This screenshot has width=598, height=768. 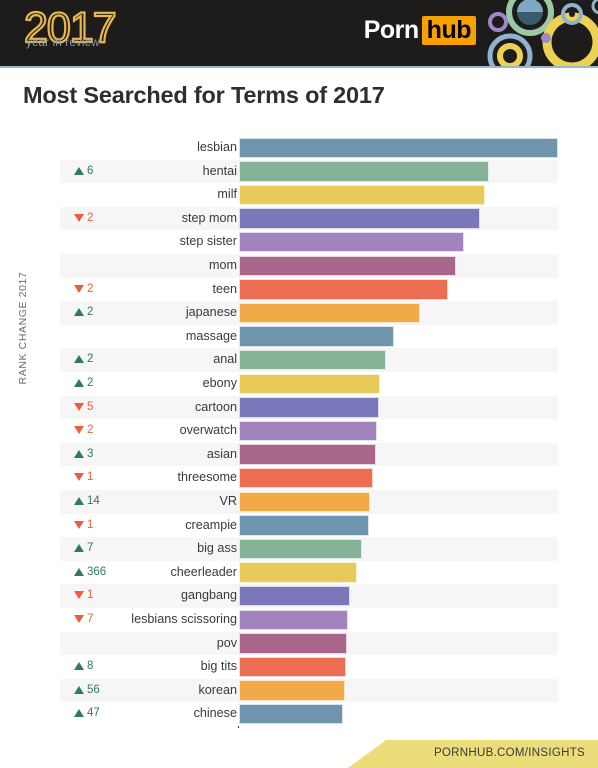 What do you see at coordinates (223, 265) in the screenshot?
I see `search-term-label: mom` at bounding box center [223, 265].